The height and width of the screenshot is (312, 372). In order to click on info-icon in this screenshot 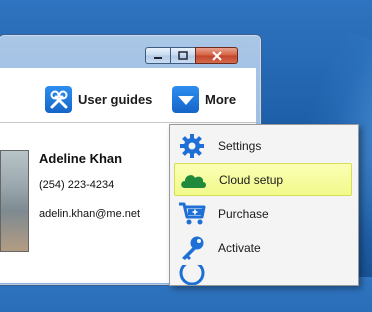, I will do `click(192, 275)`.